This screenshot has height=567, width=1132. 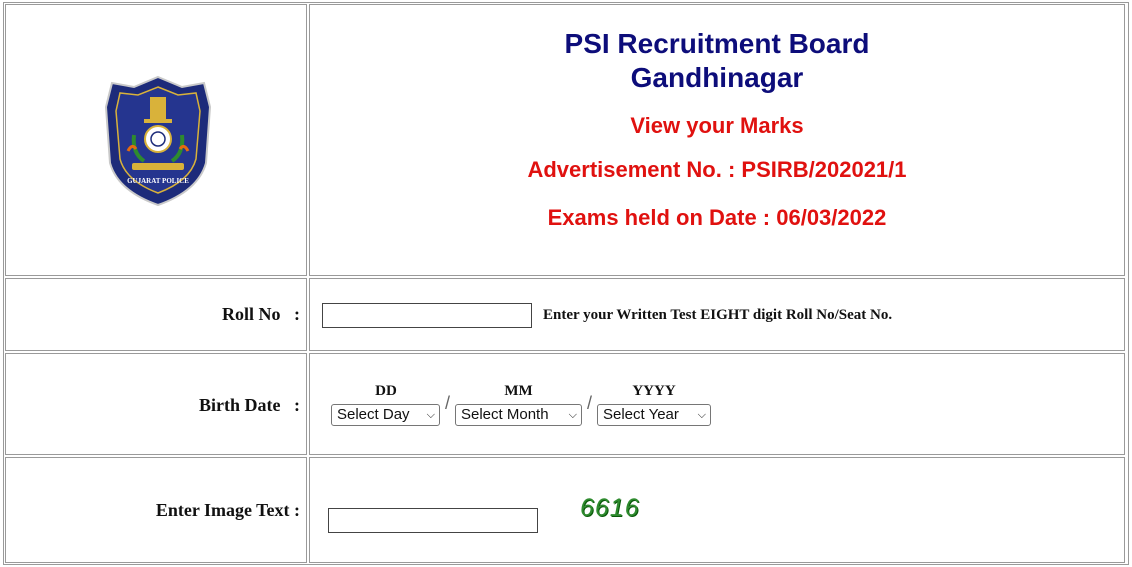 I want to click on month-select: Select Month ⌵, so click(x=518, y=415).